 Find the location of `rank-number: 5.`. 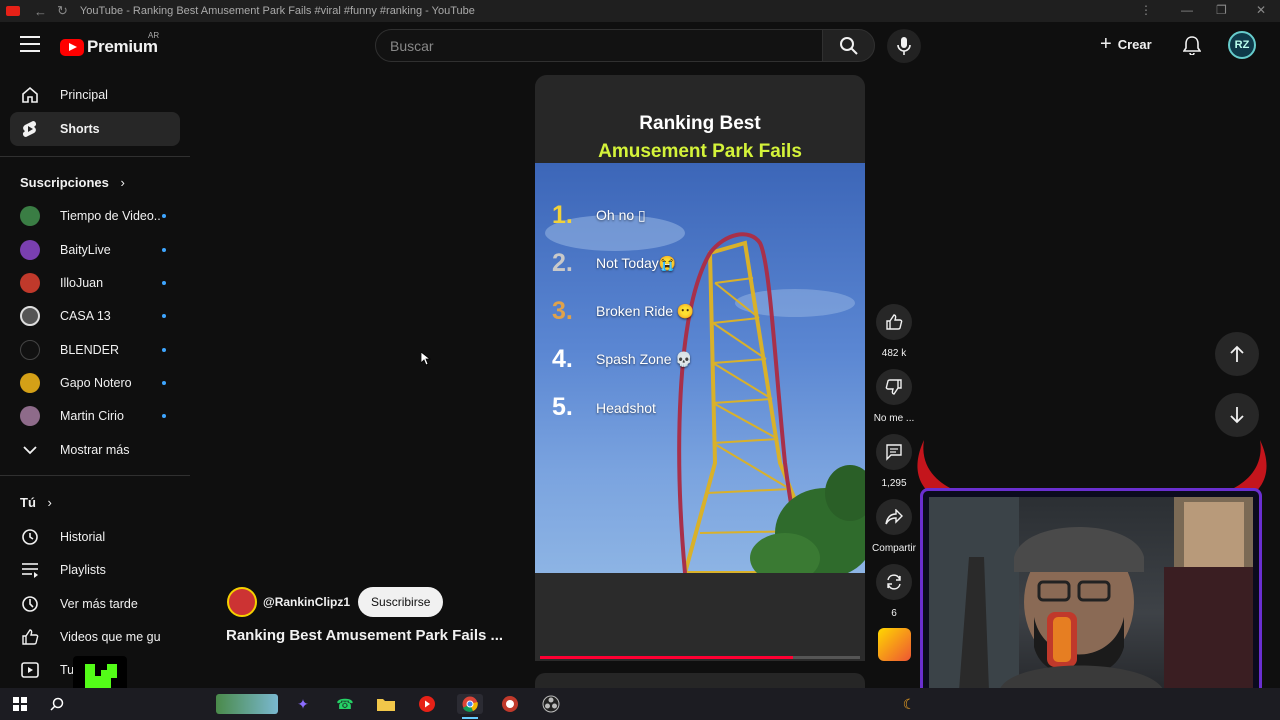

rank-number: 5. is located at coordinates (562, 407).